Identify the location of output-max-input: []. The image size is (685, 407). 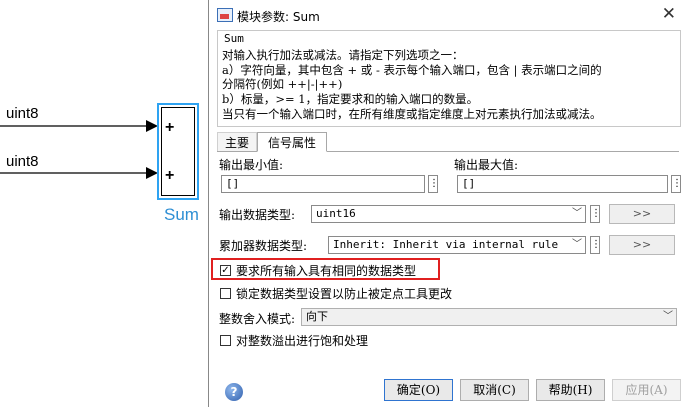
(562, 184).